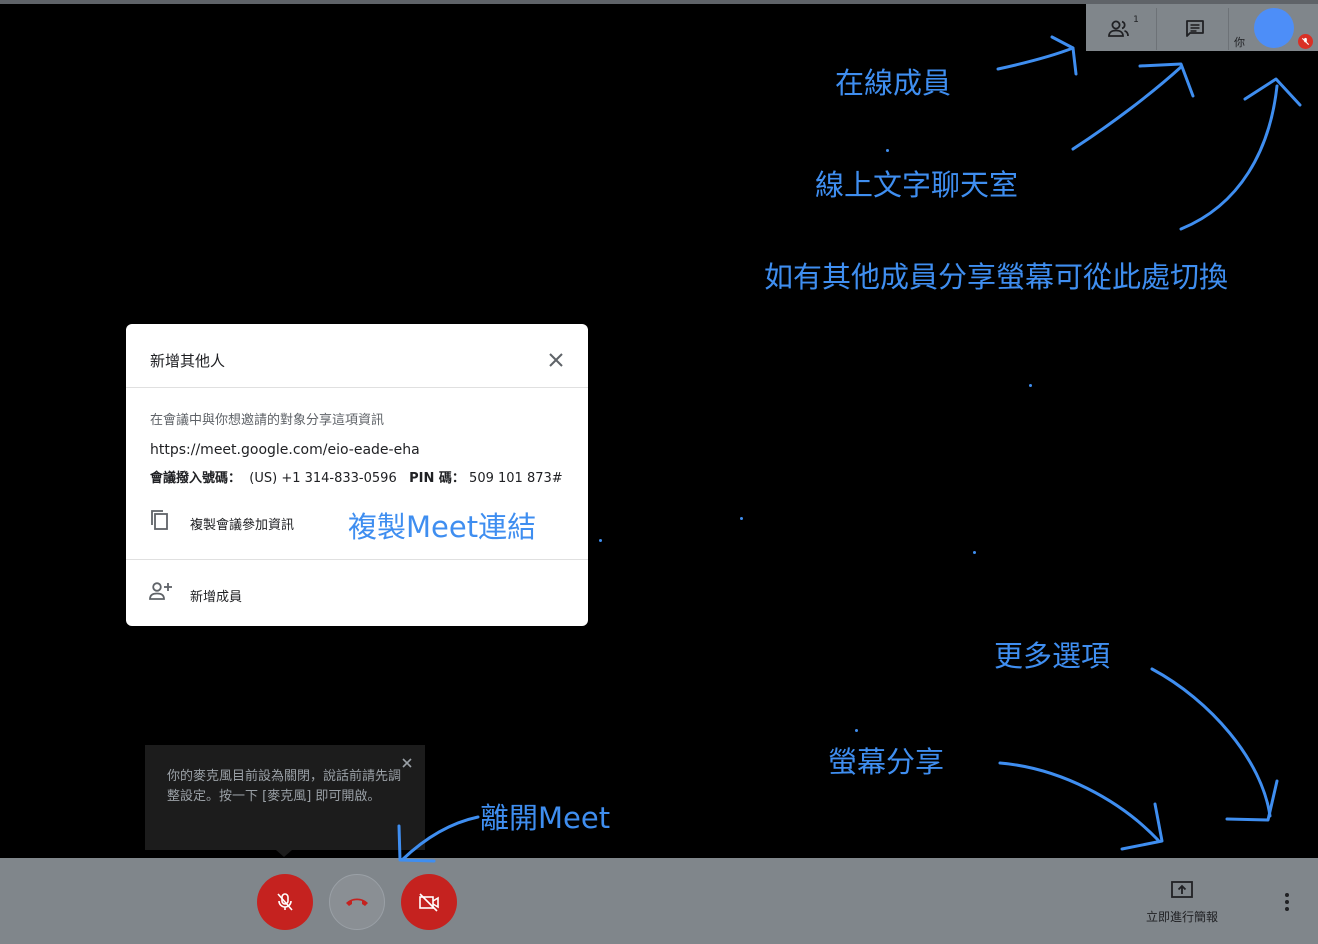  I want to click on tooltip-close-button, so click(407, 763).